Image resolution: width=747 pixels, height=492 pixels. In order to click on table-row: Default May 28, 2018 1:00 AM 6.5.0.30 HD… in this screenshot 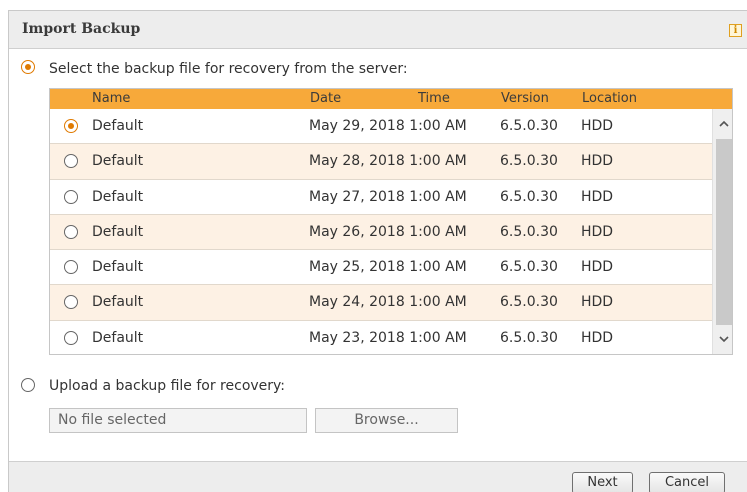, I will do `click(381, 162)`.